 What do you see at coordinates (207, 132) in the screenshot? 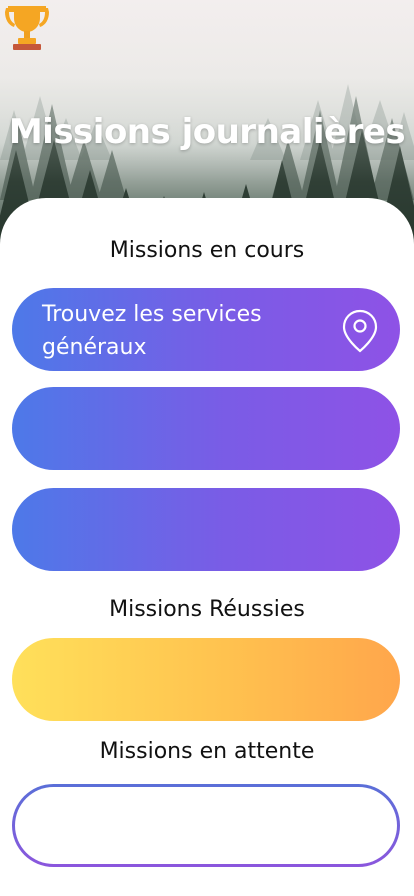
I see `page-title: Missions journalières` at bounding box center [207, 132].